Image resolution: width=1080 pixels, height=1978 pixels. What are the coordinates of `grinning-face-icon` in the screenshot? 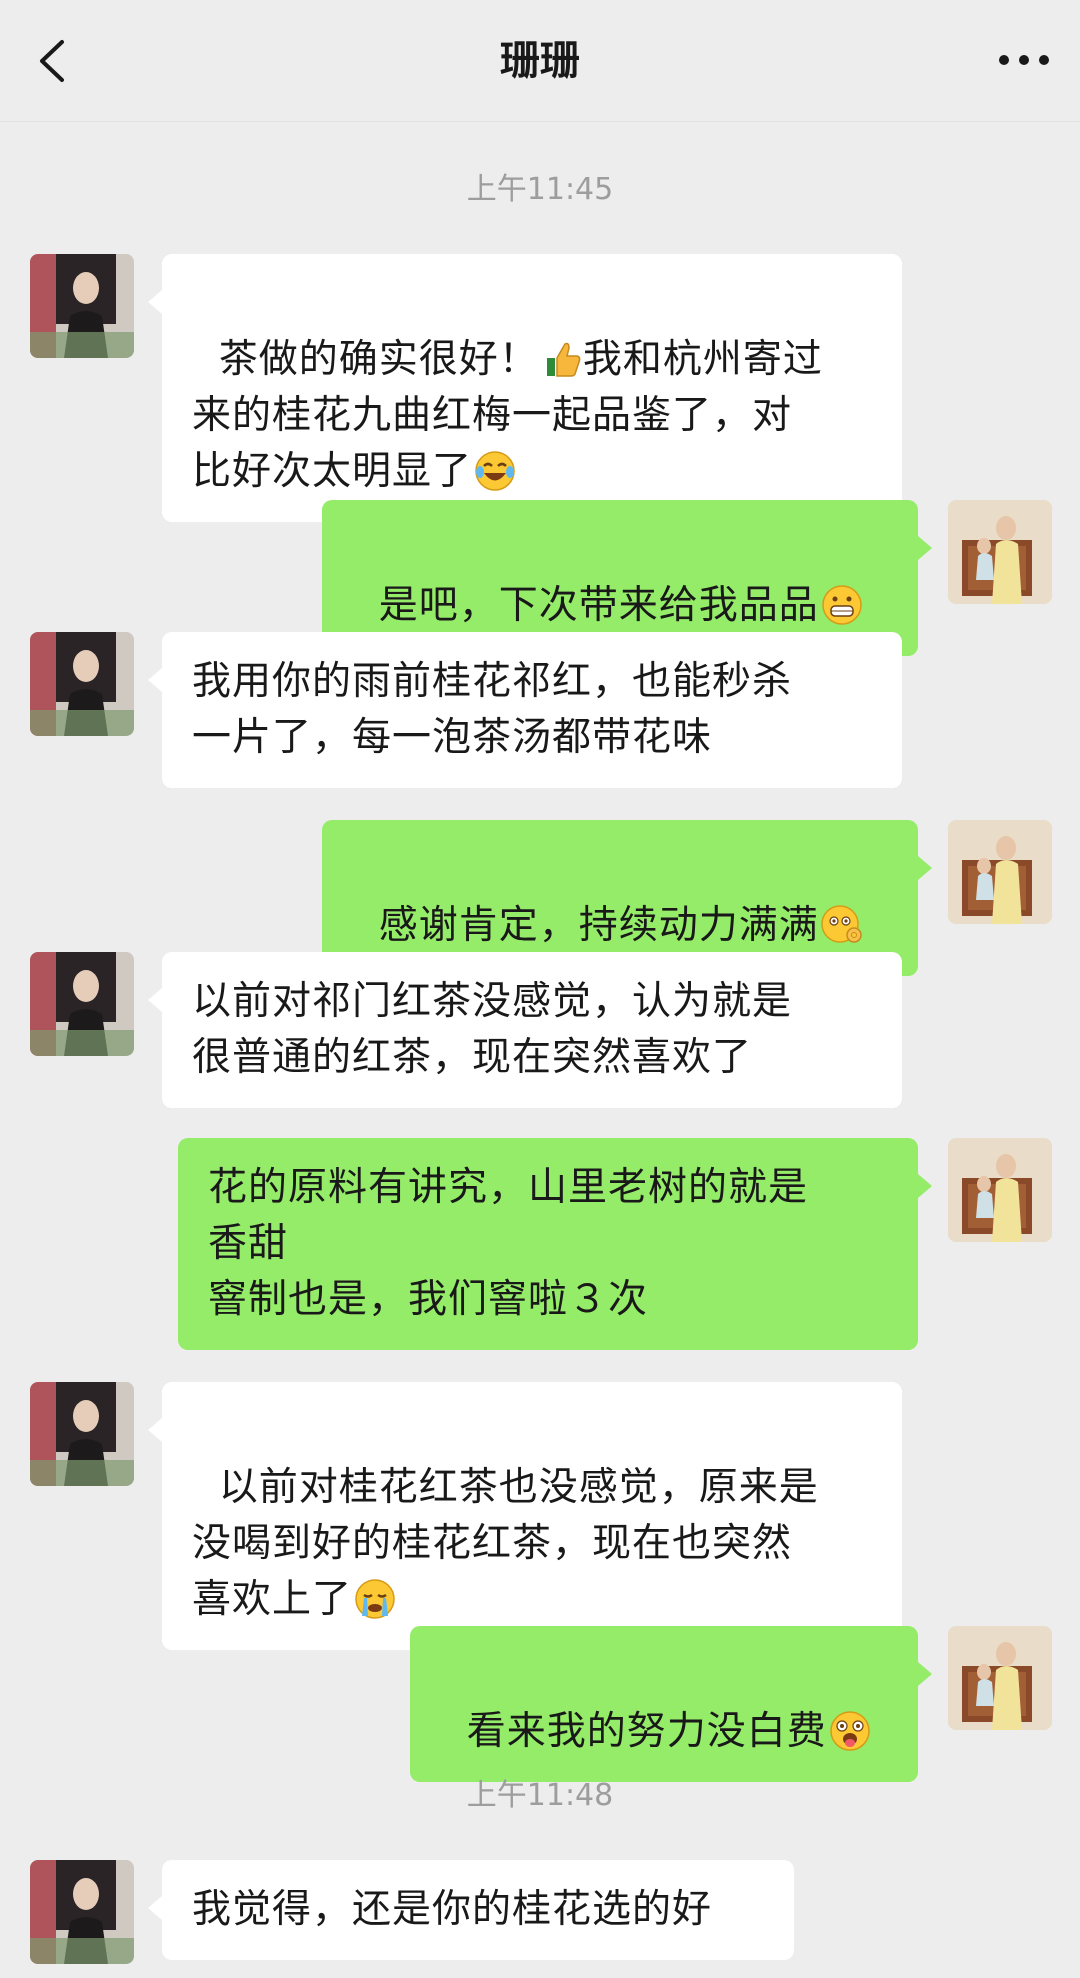 It's located at (842, 605).